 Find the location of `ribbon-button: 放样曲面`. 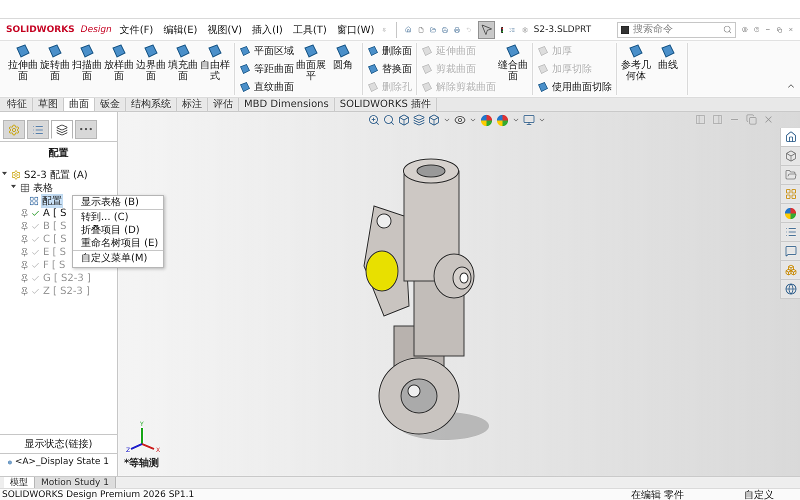

ribbon-button: 放样曲面 is located at coordinates (119, 62).